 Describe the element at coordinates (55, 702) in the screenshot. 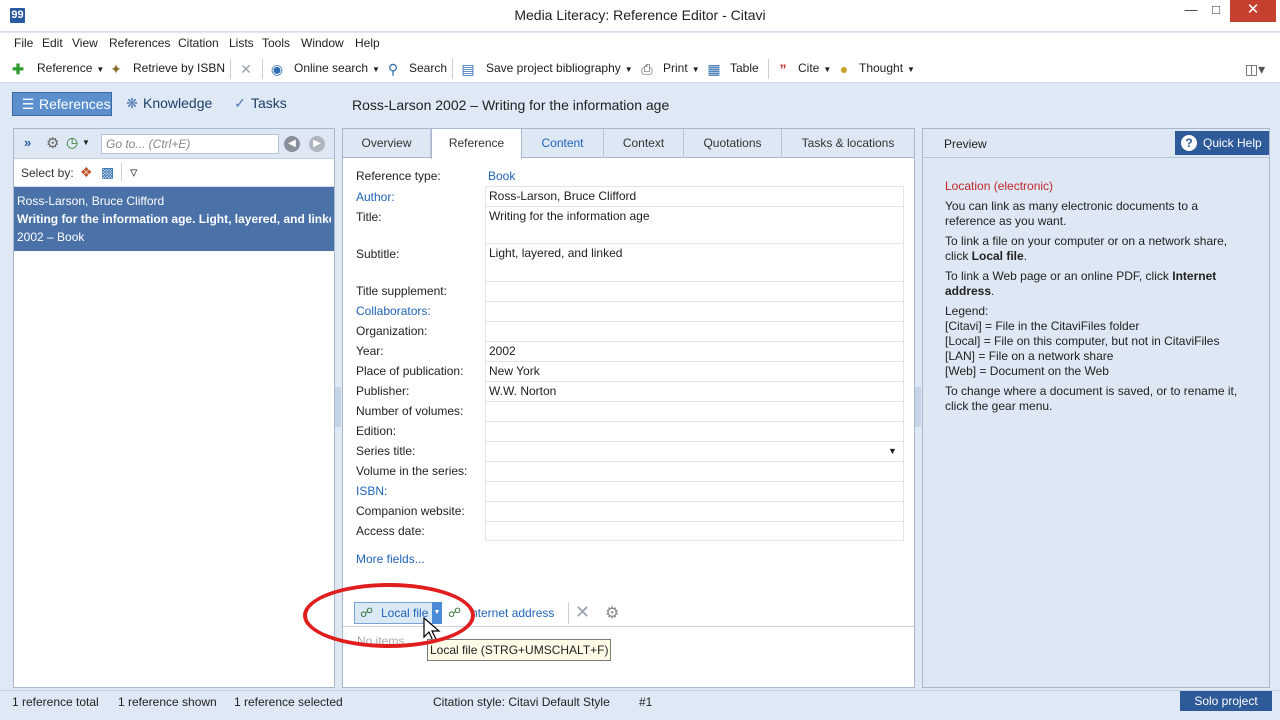

I see `status-total: 1 reference total` at that location.